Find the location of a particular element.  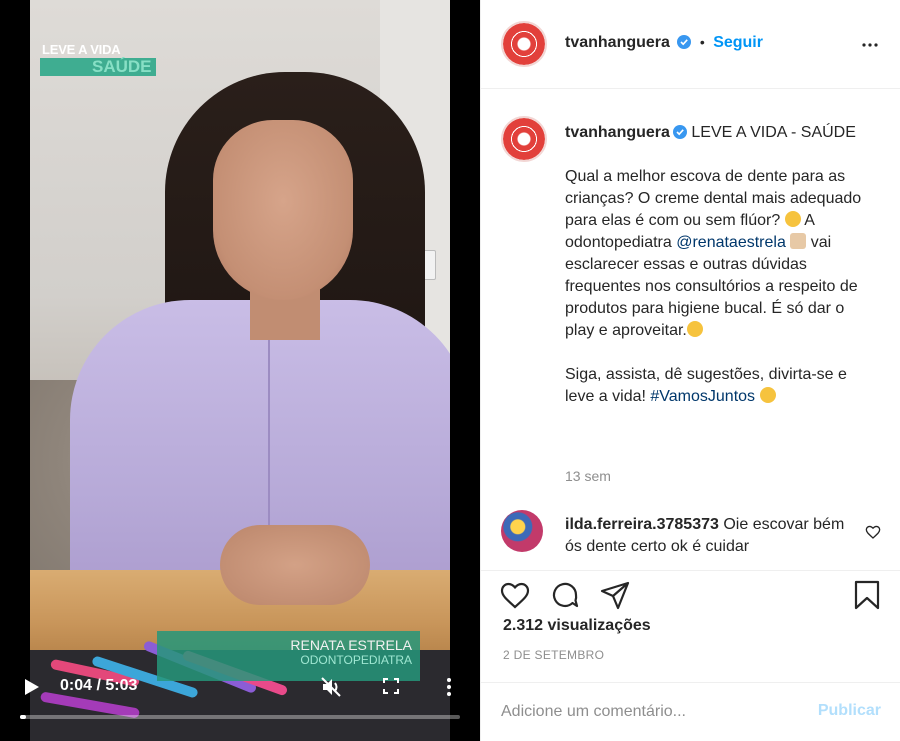

health-worker-icon is located at coordinates (798, 241).